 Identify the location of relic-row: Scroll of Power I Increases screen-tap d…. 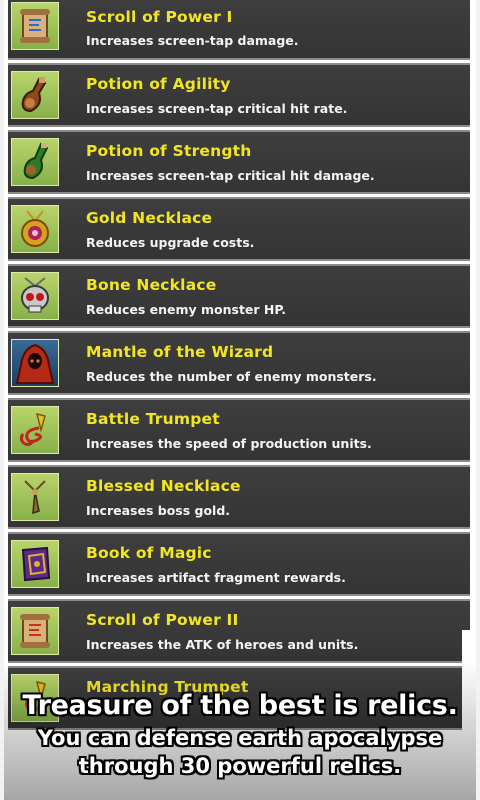
(239, 30).